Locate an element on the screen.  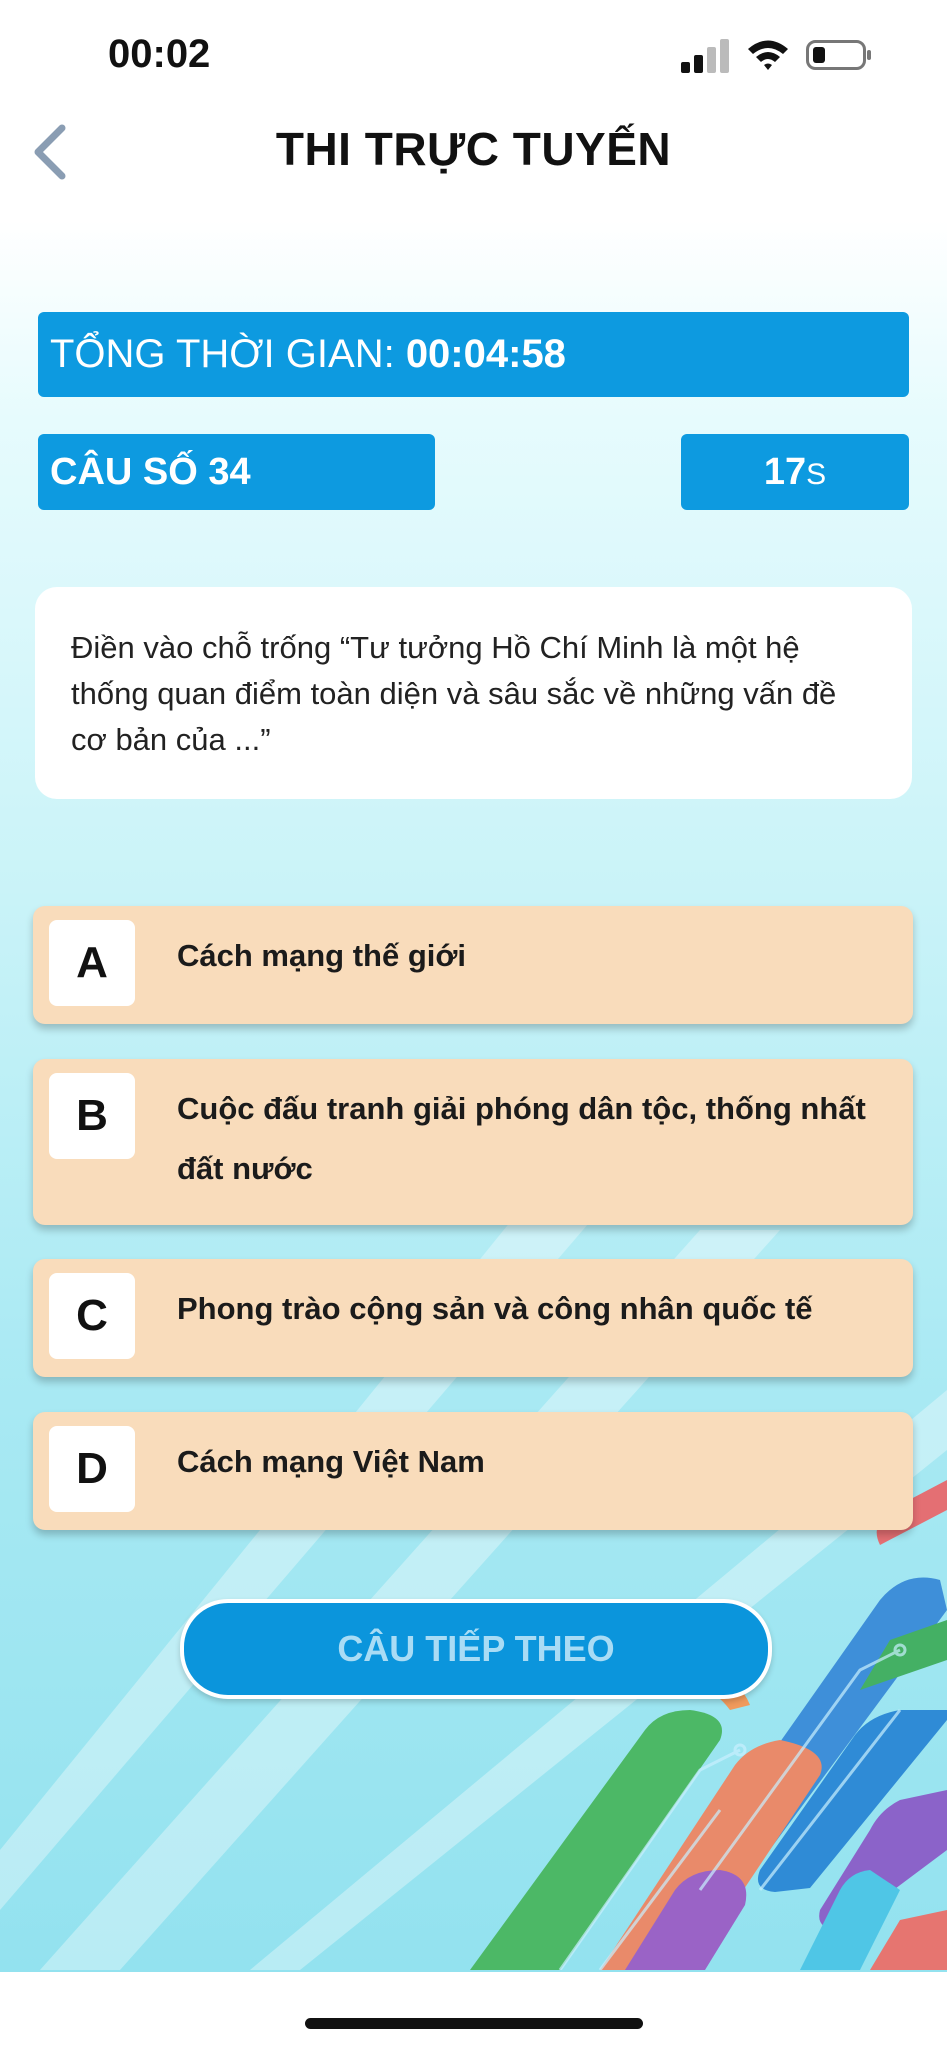
status-bar: 00:02 is located at coordinates (473, 55).